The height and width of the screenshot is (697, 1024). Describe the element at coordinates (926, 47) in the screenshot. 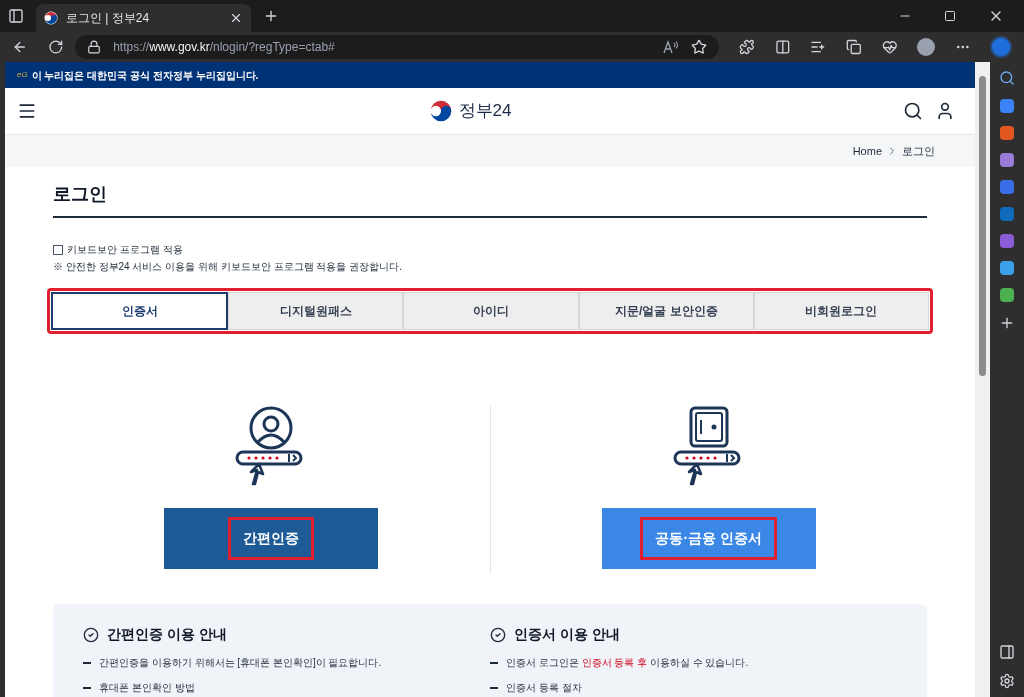

I see `profile-avatar` at that location.